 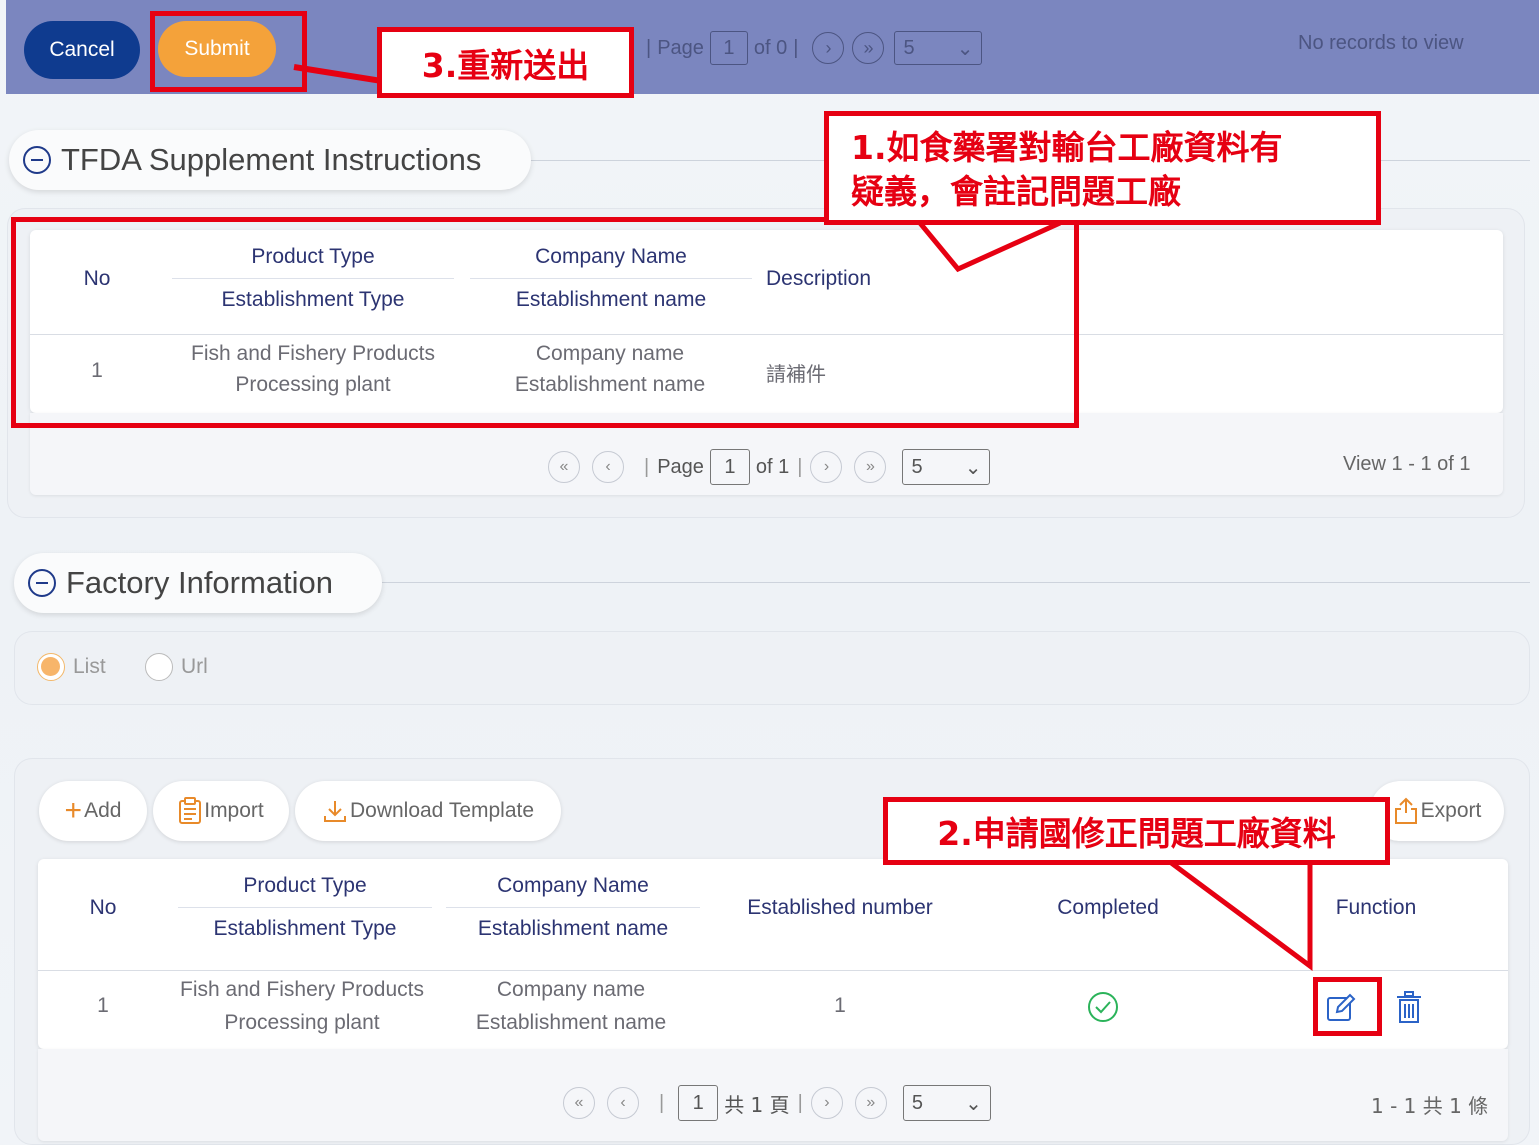 What do you see at coordinates (305, 886) in the screenshot?
I see `column-header-product-type: Product Type` at bounding box center [305, 886].